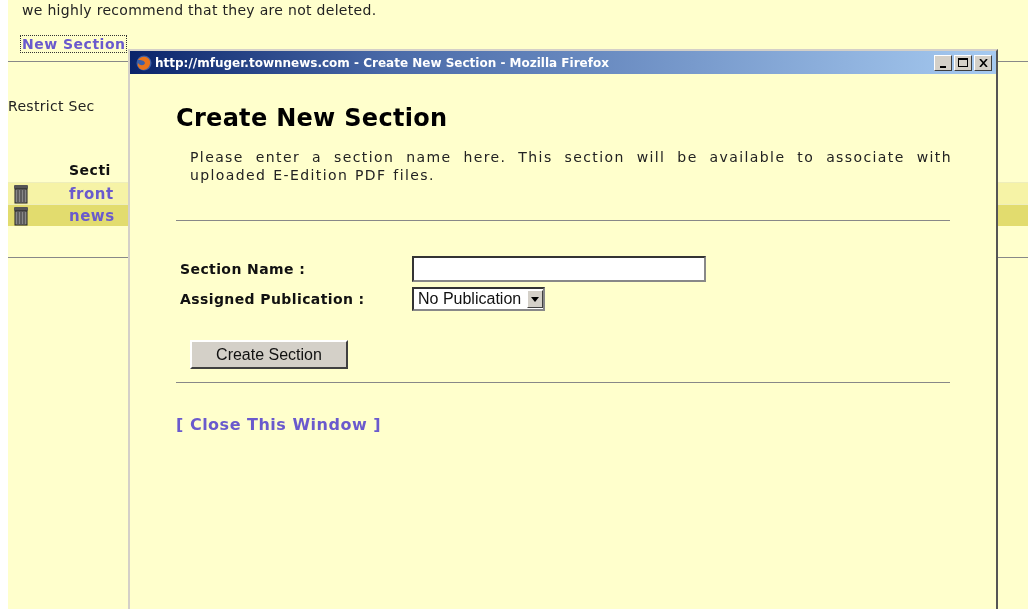 The width and height of the screenshot is (1028, 609). I want to click on field-label: Assigned Publication :, so click(273, 299).